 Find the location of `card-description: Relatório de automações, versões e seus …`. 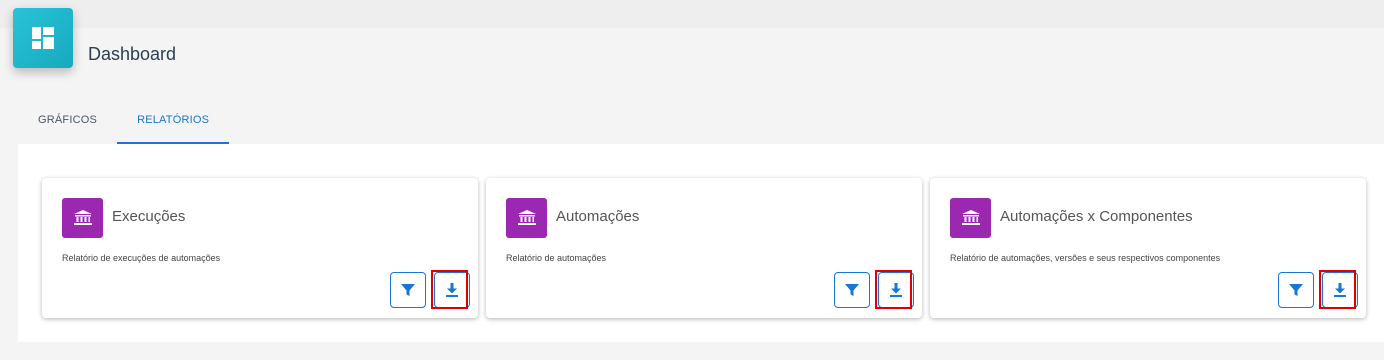

card-description: Relatório de automações, versões e seus … is located at coordinates (1085, 258).